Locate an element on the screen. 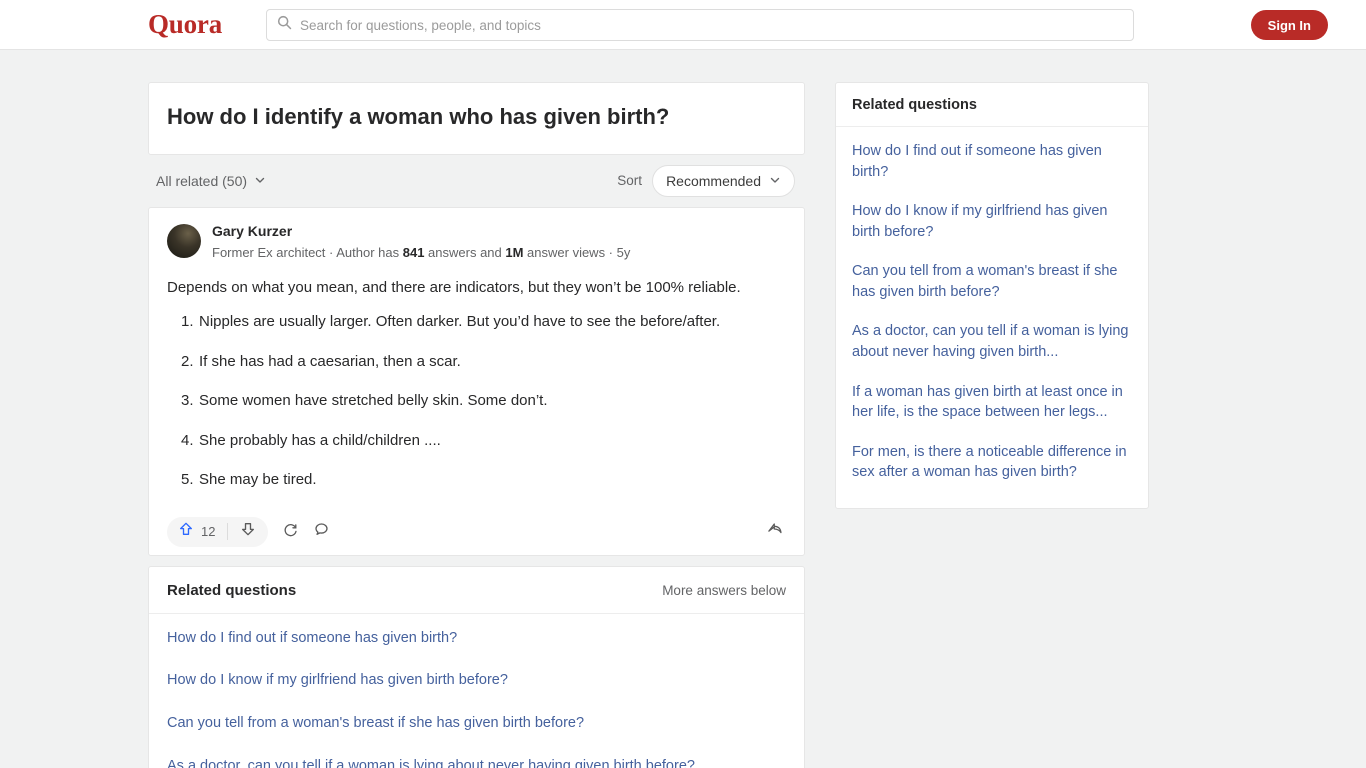  credential-middle: answers and is located at coordinates (465, 253).